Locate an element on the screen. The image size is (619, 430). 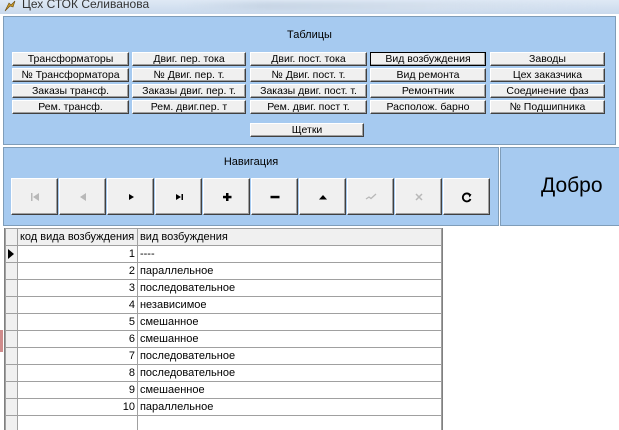
next-record-button is located at coordinates (130, 196).